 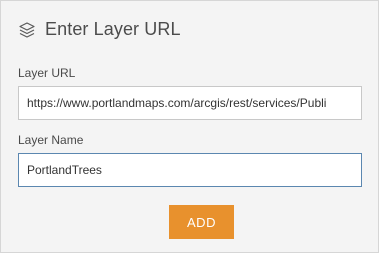 I want to click on layer-name-input: PortlandTrees, so click(x=190, y=170).